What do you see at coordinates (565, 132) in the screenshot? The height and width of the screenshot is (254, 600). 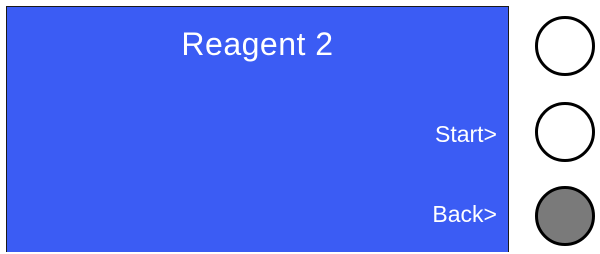 I see `start-hardware-button` at bounding box center [565, 132].